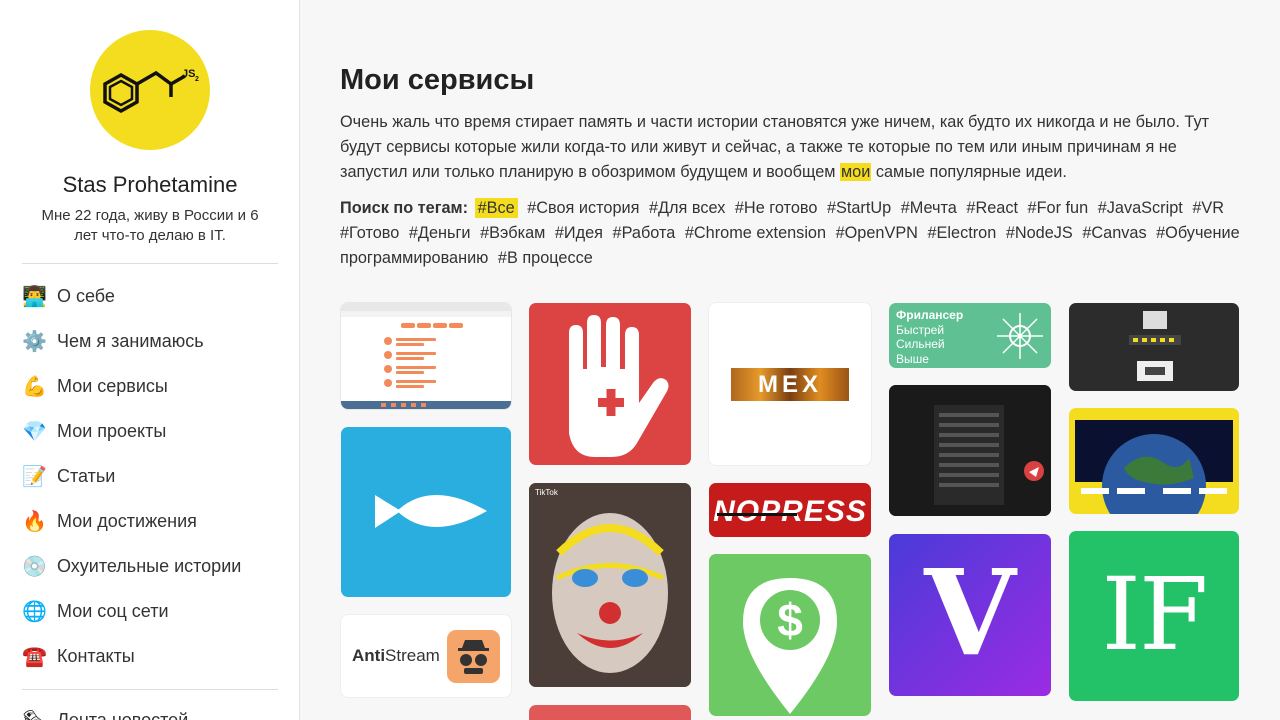  What do you see at coordinates (912, 358) in the screenshot?
I see `freelancer-line: Выше` at bounding box center [912, 358].